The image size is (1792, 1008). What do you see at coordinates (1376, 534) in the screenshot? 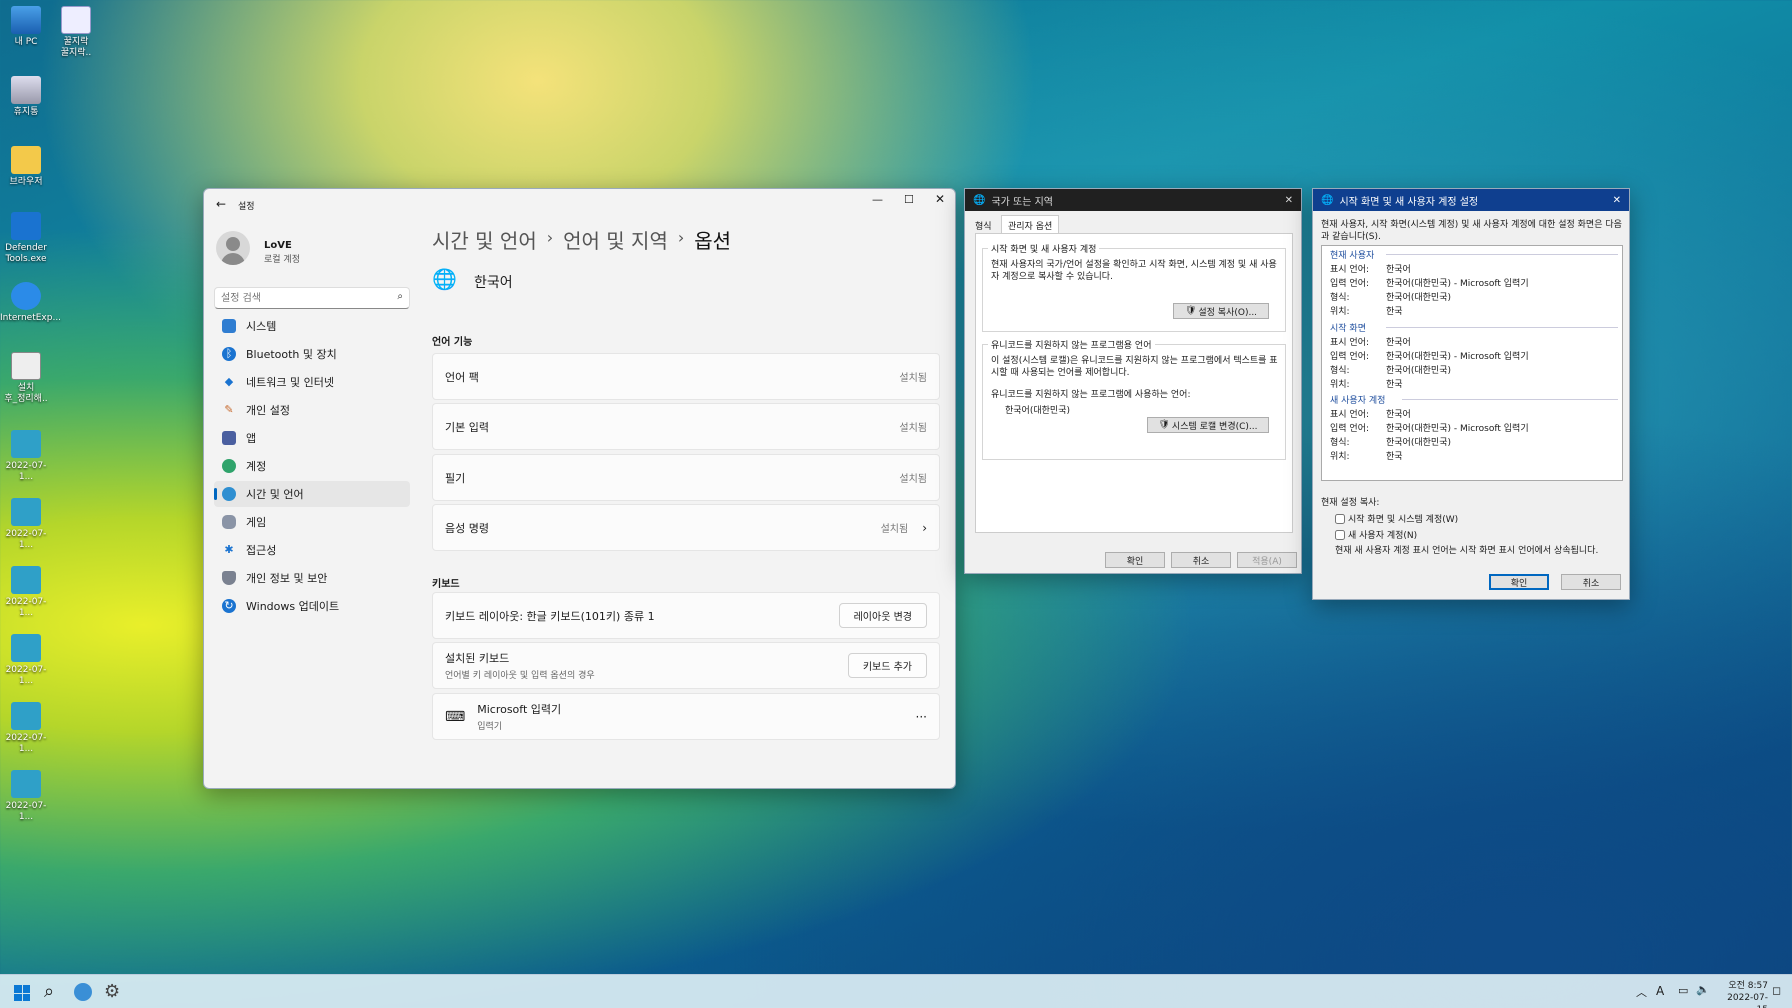
I see `checkbox-new-user: 새 사용자 계정(N)` at bounding box center [1376, 534].